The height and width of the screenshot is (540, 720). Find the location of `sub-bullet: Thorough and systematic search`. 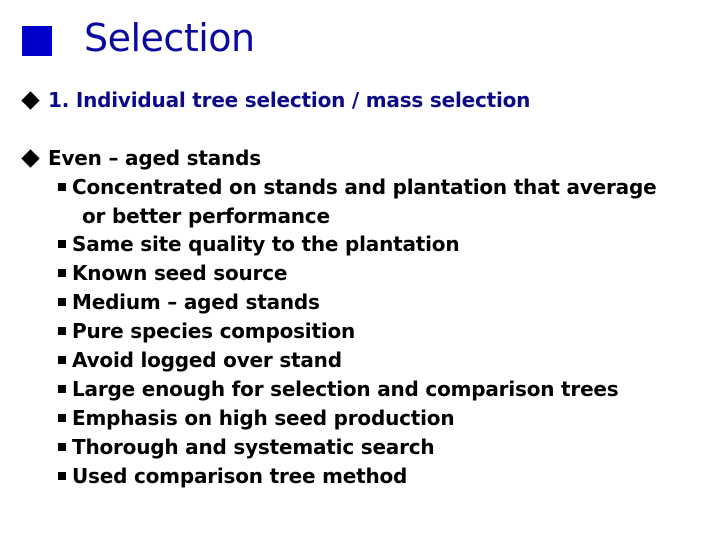

sub-bullet: Thorough and systematic search is located at coordinates (253, 447).